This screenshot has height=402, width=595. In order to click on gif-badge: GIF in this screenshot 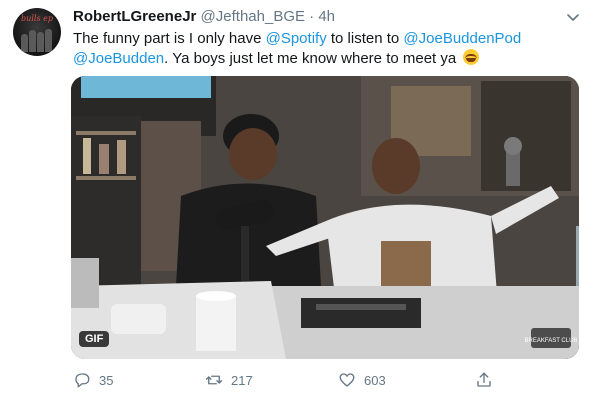, I will do `click(94, 339)`.